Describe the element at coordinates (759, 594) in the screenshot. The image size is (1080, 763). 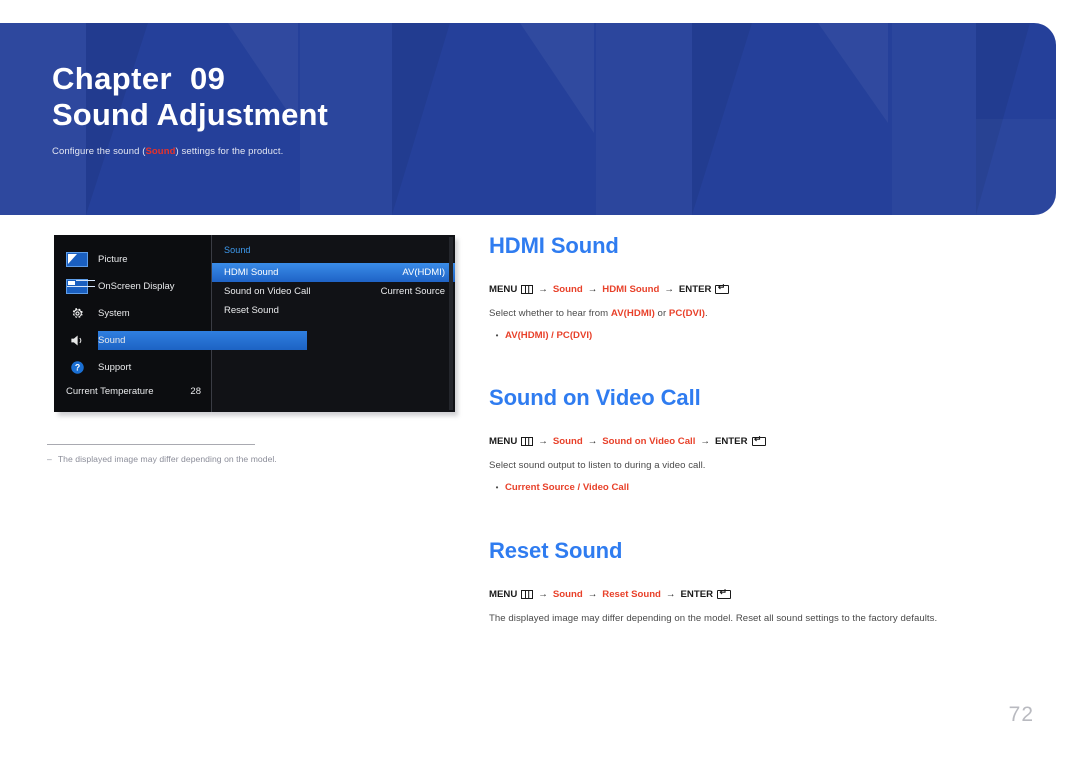
I see `breadcrumb: MENU → Sound → Reset Sound → ENTER` at that location.